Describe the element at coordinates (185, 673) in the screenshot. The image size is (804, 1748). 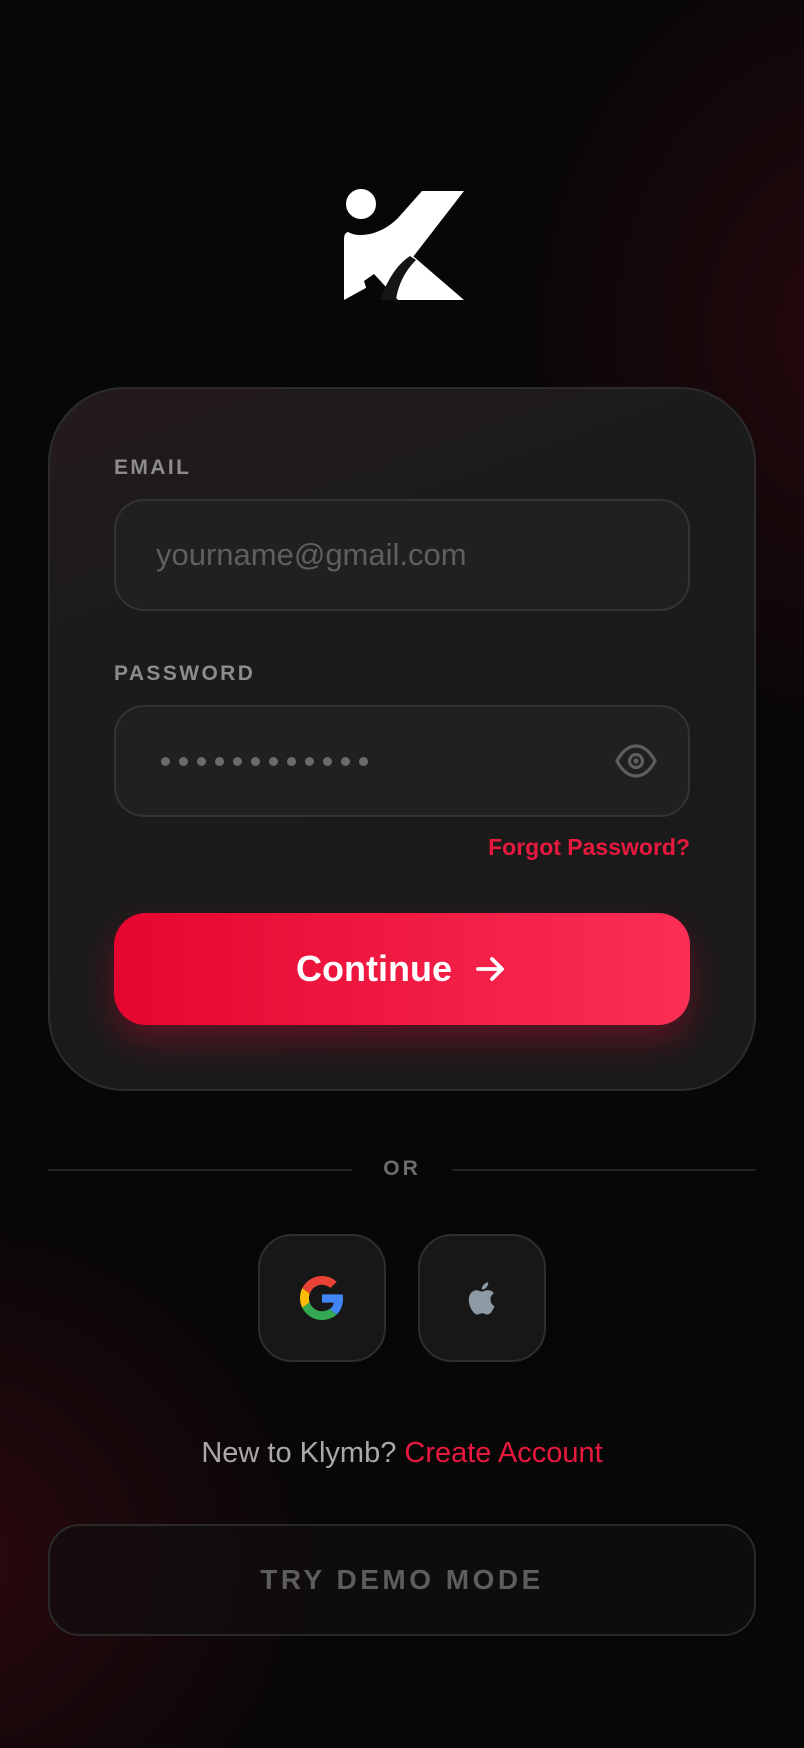
I see `password-label: PASSWORD` at that location.